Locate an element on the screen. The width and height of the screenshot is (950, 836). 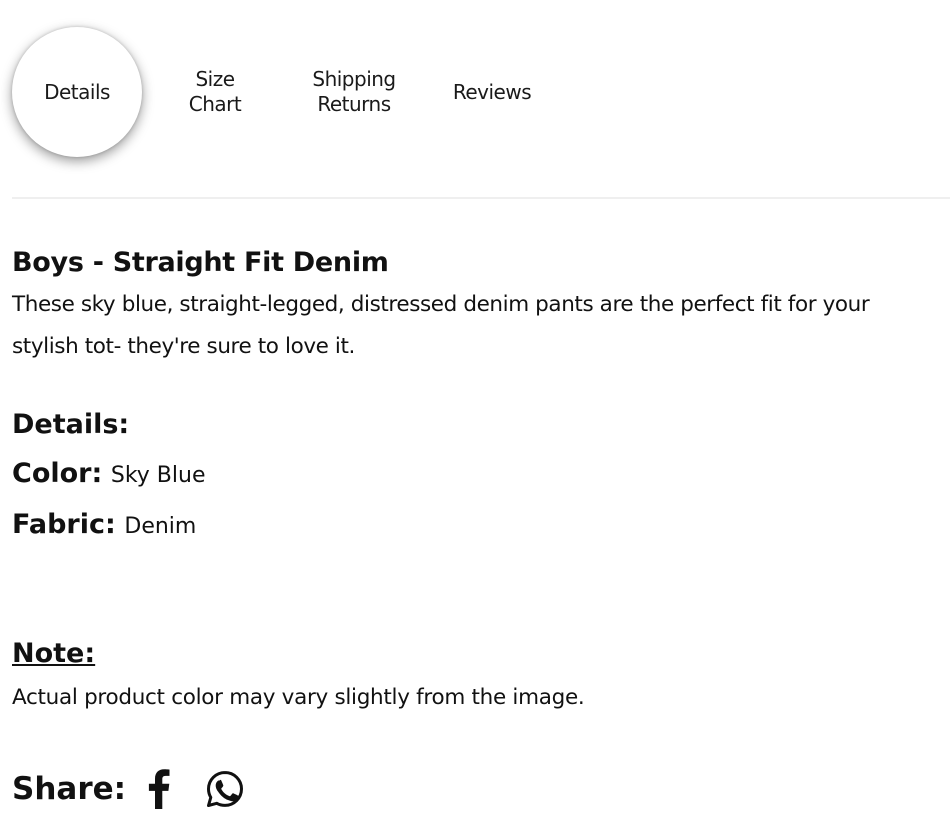
tab-shipping-line2: Returns is located at coordinates (354, 104).